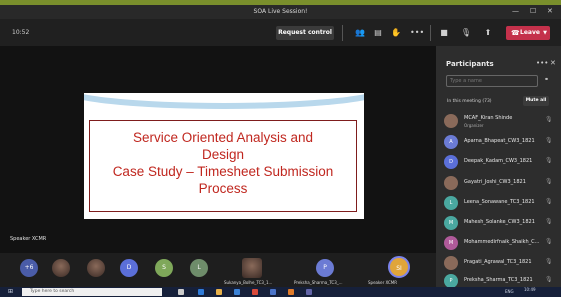  What do you see at coordinates (399, 267) in the screenshot?
I see `speaker-avatar: SI` at bounding box center [399, 267].